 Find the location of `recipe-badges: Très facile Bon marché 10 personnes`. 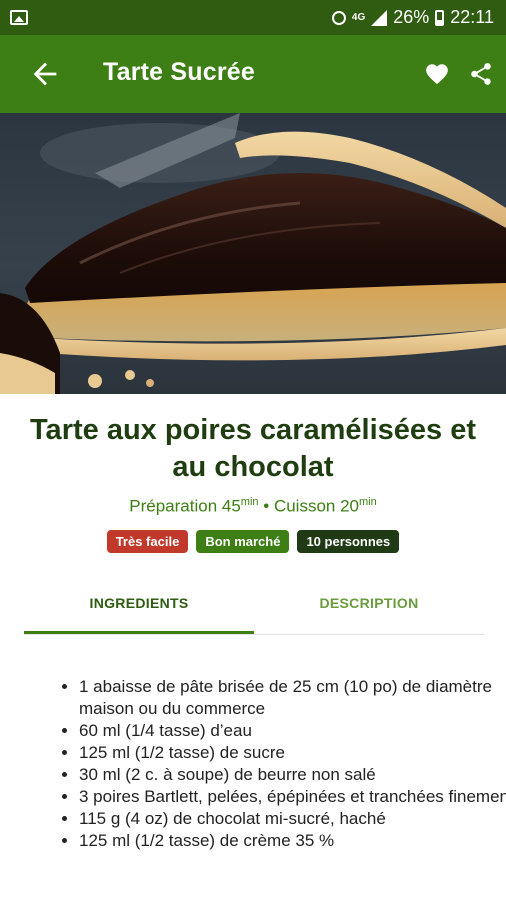

recipe-badges: Très facile Bon marché 10 personnes is located at coordinates (253, 541).